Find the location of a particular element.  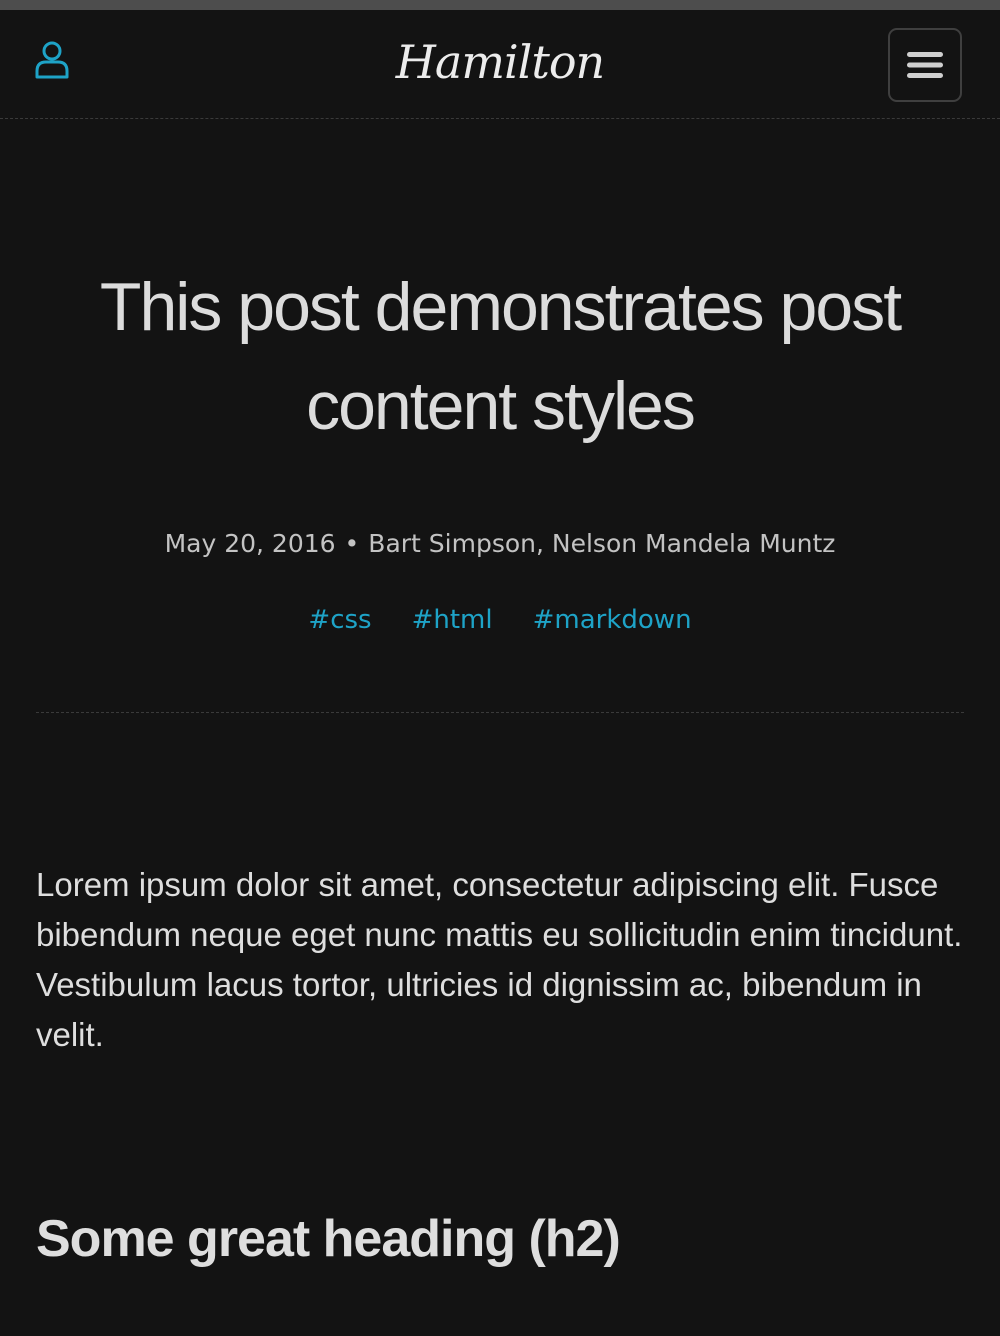

hamburger-menu-icon is located at coordinates (925, 65).